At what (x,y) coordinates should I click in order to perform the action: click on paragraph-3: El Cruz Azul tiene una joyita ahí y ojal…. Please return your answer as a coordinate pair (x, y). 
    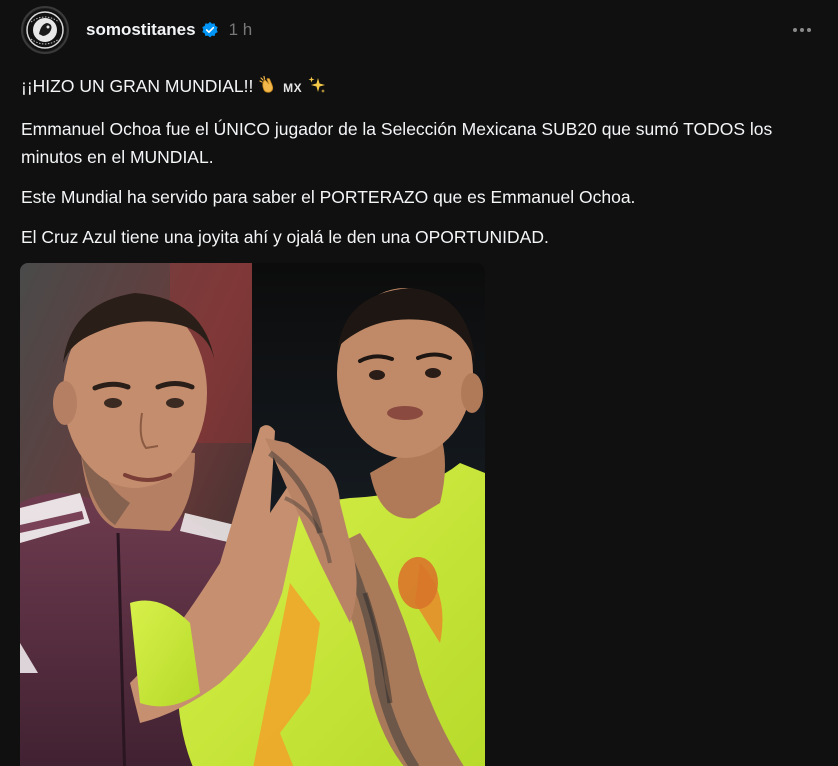
    Looking at the image, I should click on (285, 237).